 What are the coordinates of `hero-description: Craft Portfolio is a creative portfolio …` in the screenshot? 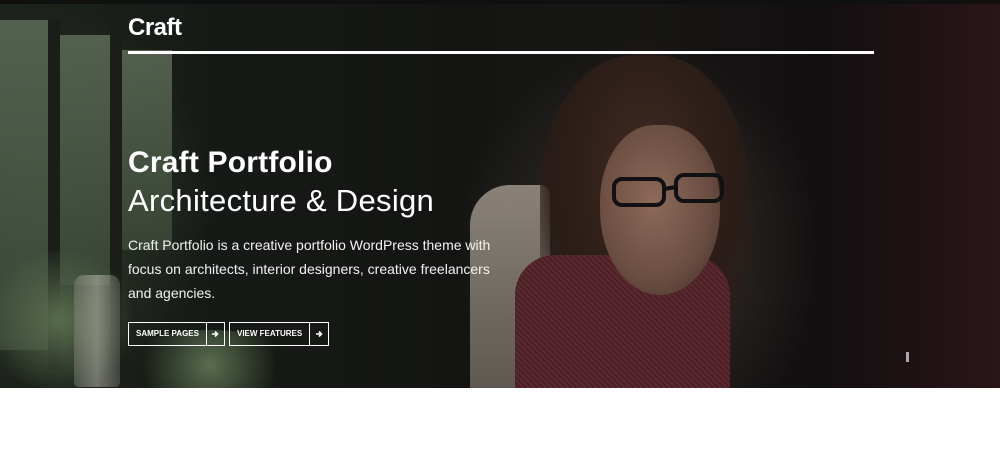 It's located at (309, 269).